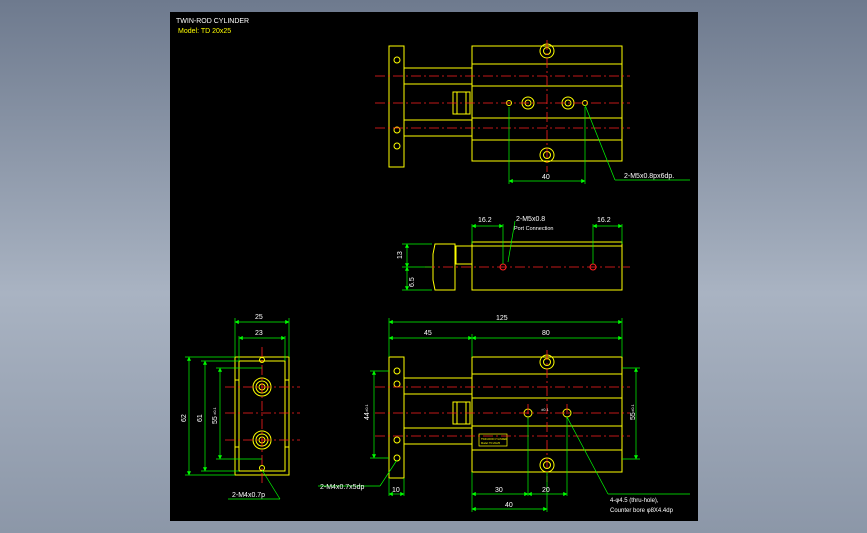 The image size is (867, 533). Describe the element at coordinates (184, 418) in the screenshot. I see `end-dim-62: 62` at that location.